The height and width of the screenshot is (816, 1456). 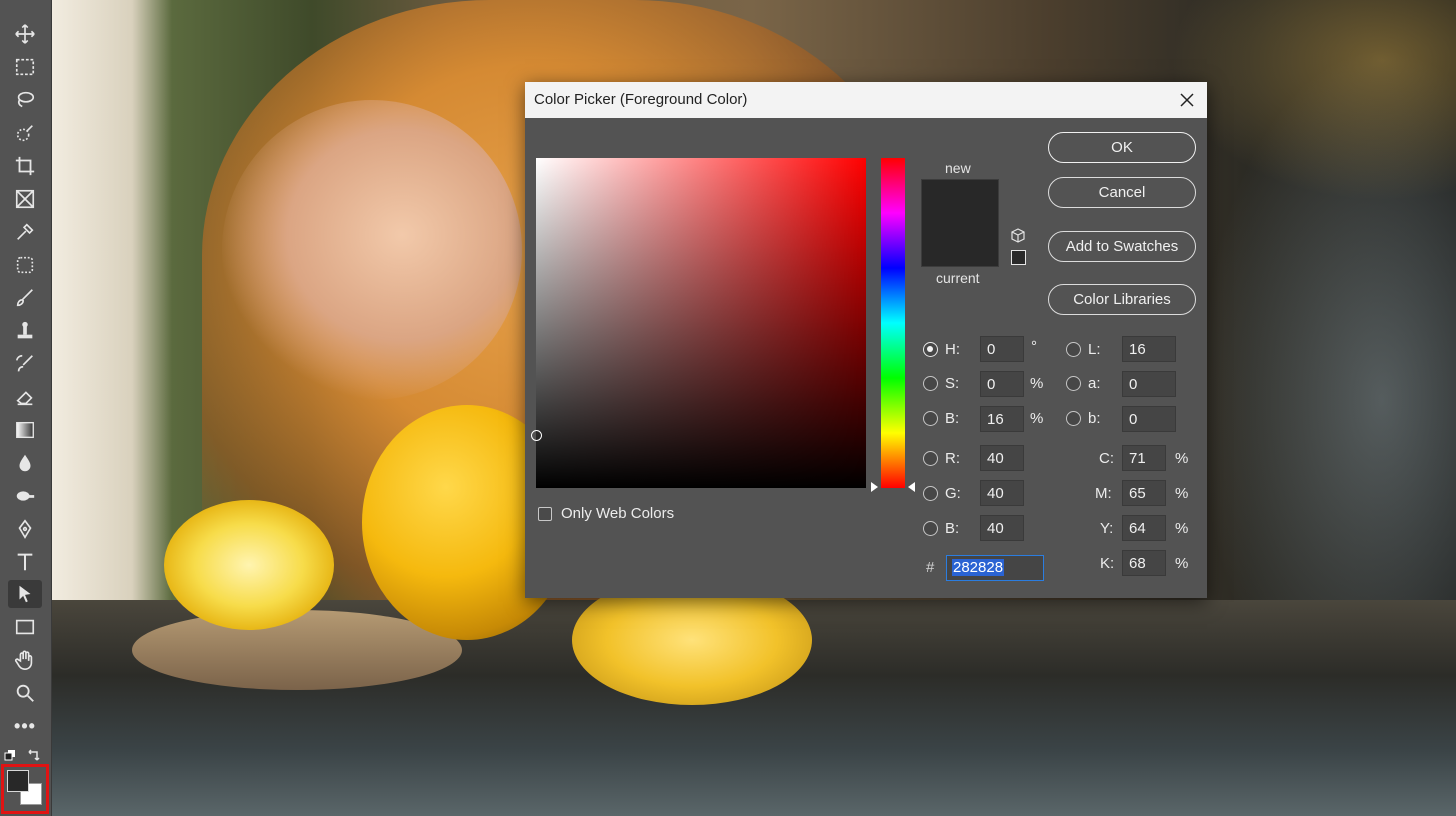 What do you see at coordinates (1037, 383) in the screenshot?
I see `saturation-unit: %` at bounding box center [1037, 383].